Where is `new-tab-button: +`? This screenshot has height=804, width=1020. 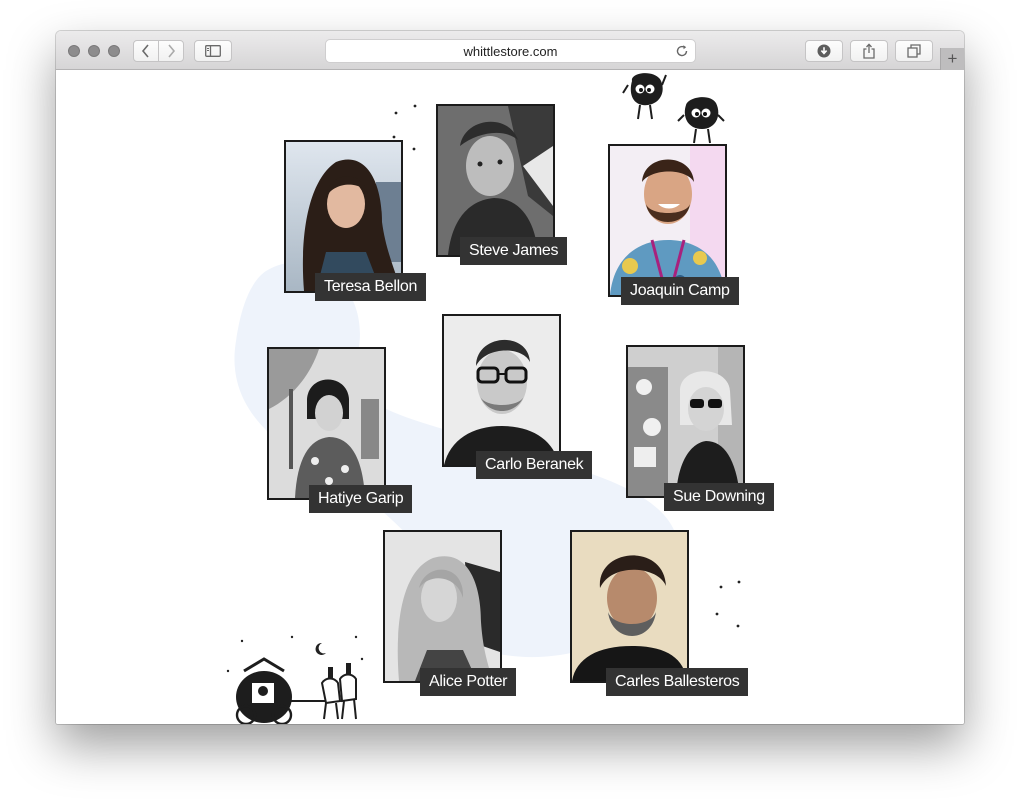 new-tab-button: + is located at coordinates (952, 59).